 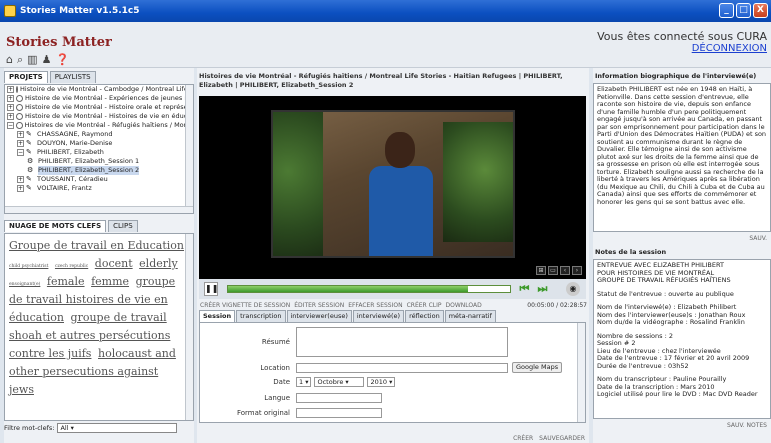 What do you see at coordinates (117, 428) in the screenshot?
I see `filter-select: All ▾` at bounding box center [117, 428].